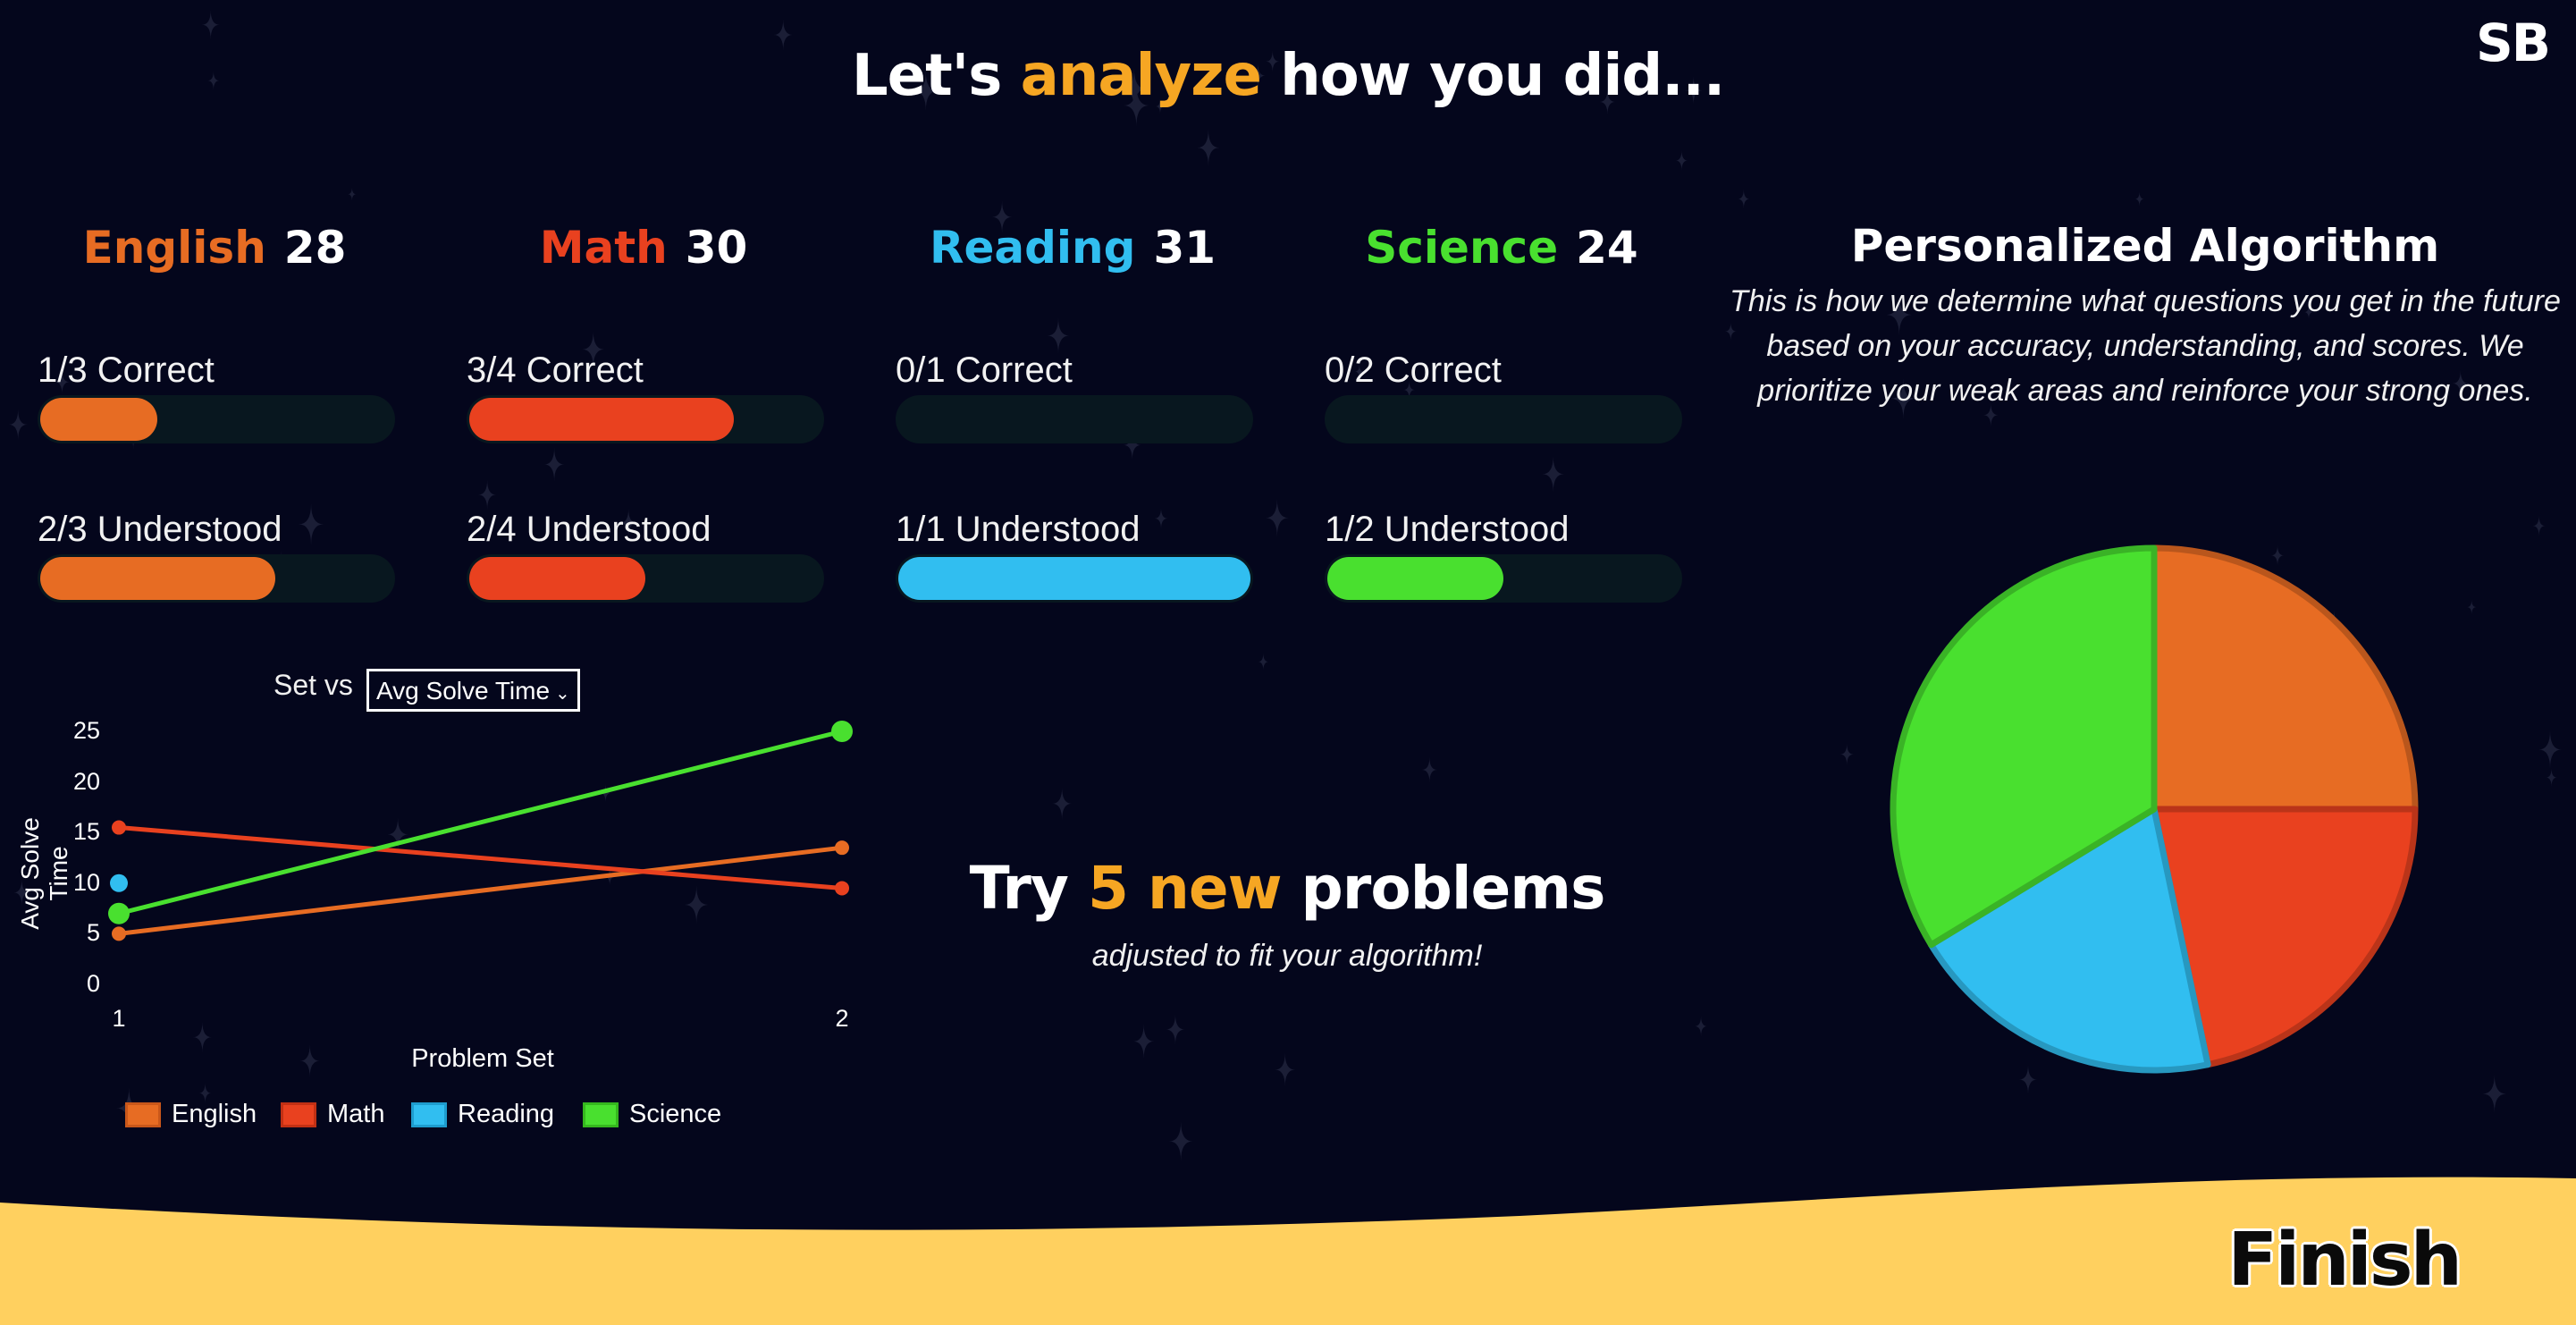 This screenshot has width=2576, height=1325. What do you see at coordinates (1287, 956) in the screenshot?
I see `promo-subtitle: adjusted to fit your algorithm!` at bounding box center [1287, 956].